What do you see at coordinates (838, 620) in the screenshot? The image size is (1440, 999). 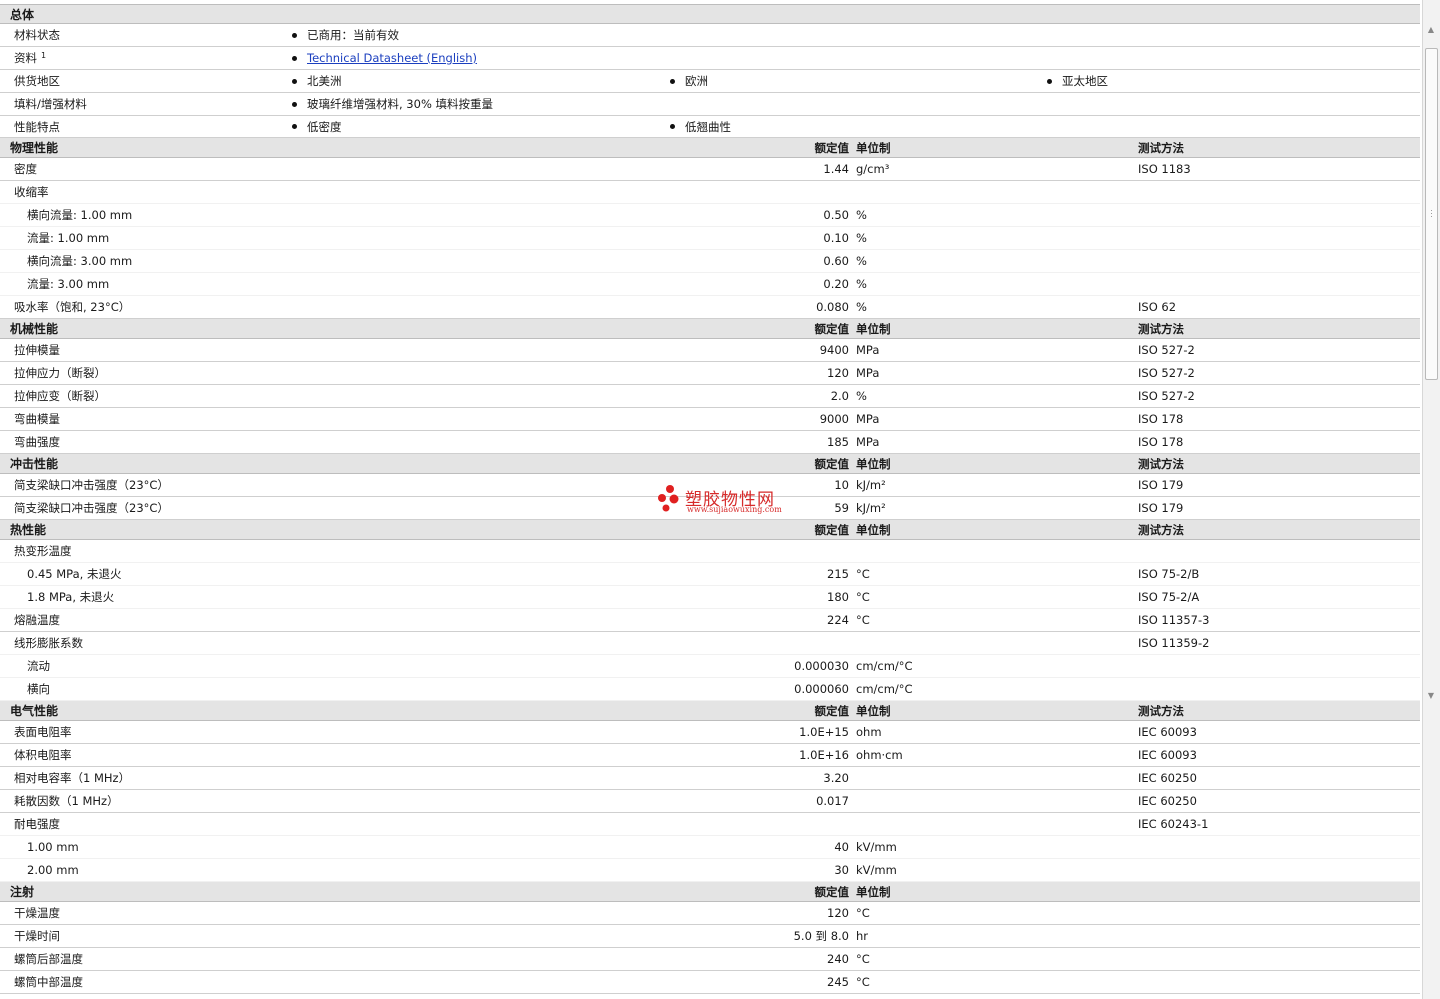 I see `property-value: 224` at bounding box center [838, 620].